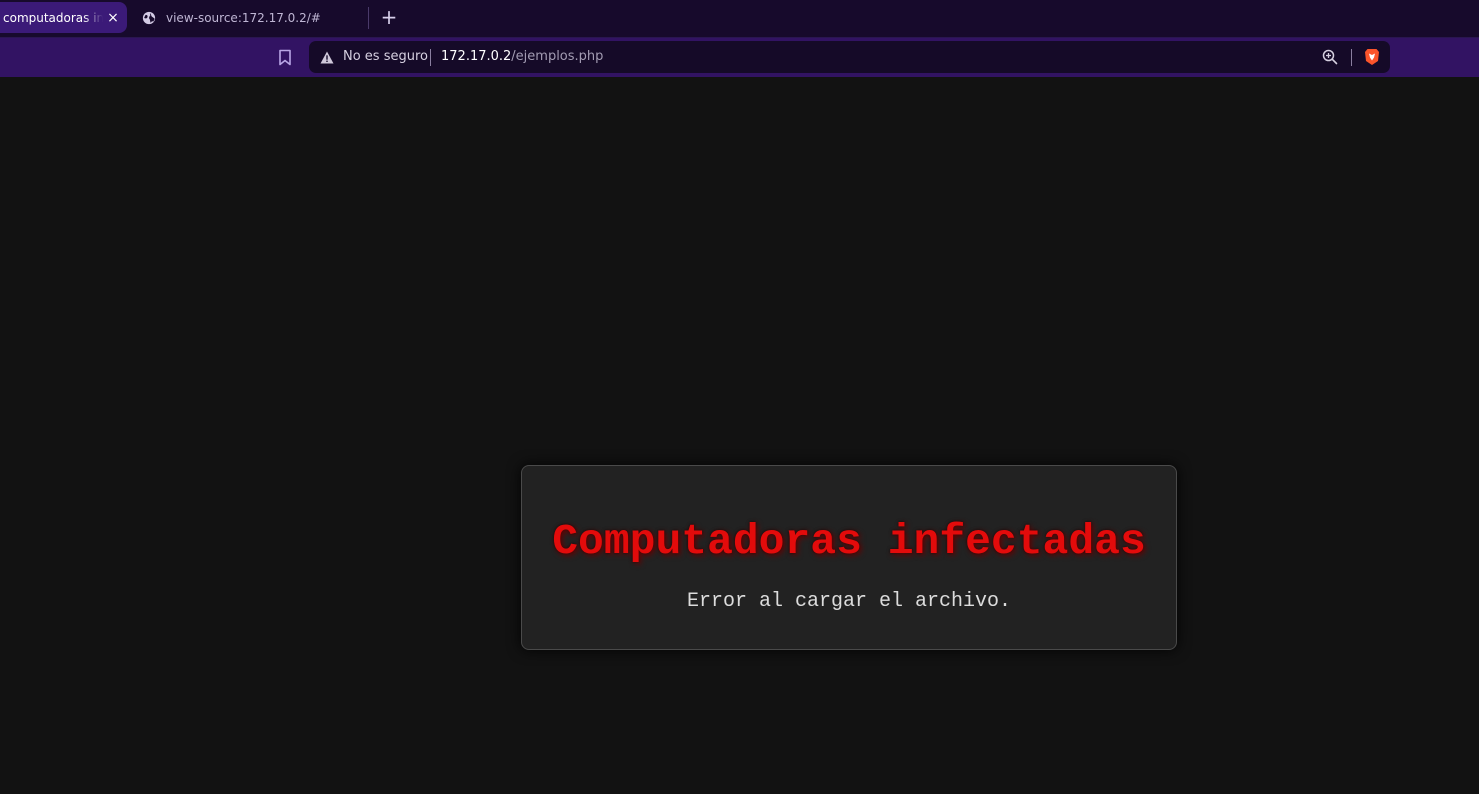  I want to click on address-toolbar: No es seguro 172.17.0.2/ejemplos.php, so click(739, 57).